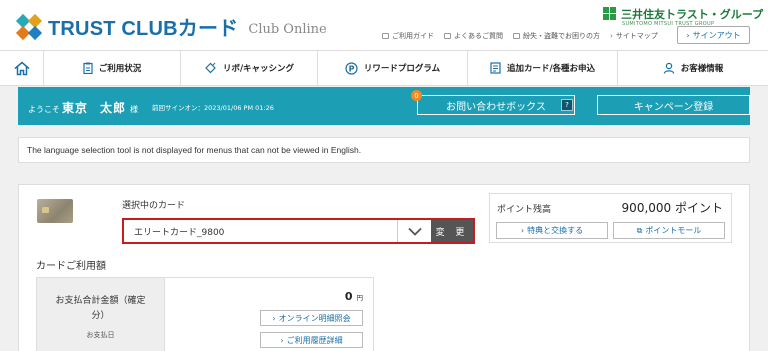  What do you see at coordinates (287, 29) in the screenshot?
I see `logo-subtitle: Club Online` at bounding box center [287, 29].